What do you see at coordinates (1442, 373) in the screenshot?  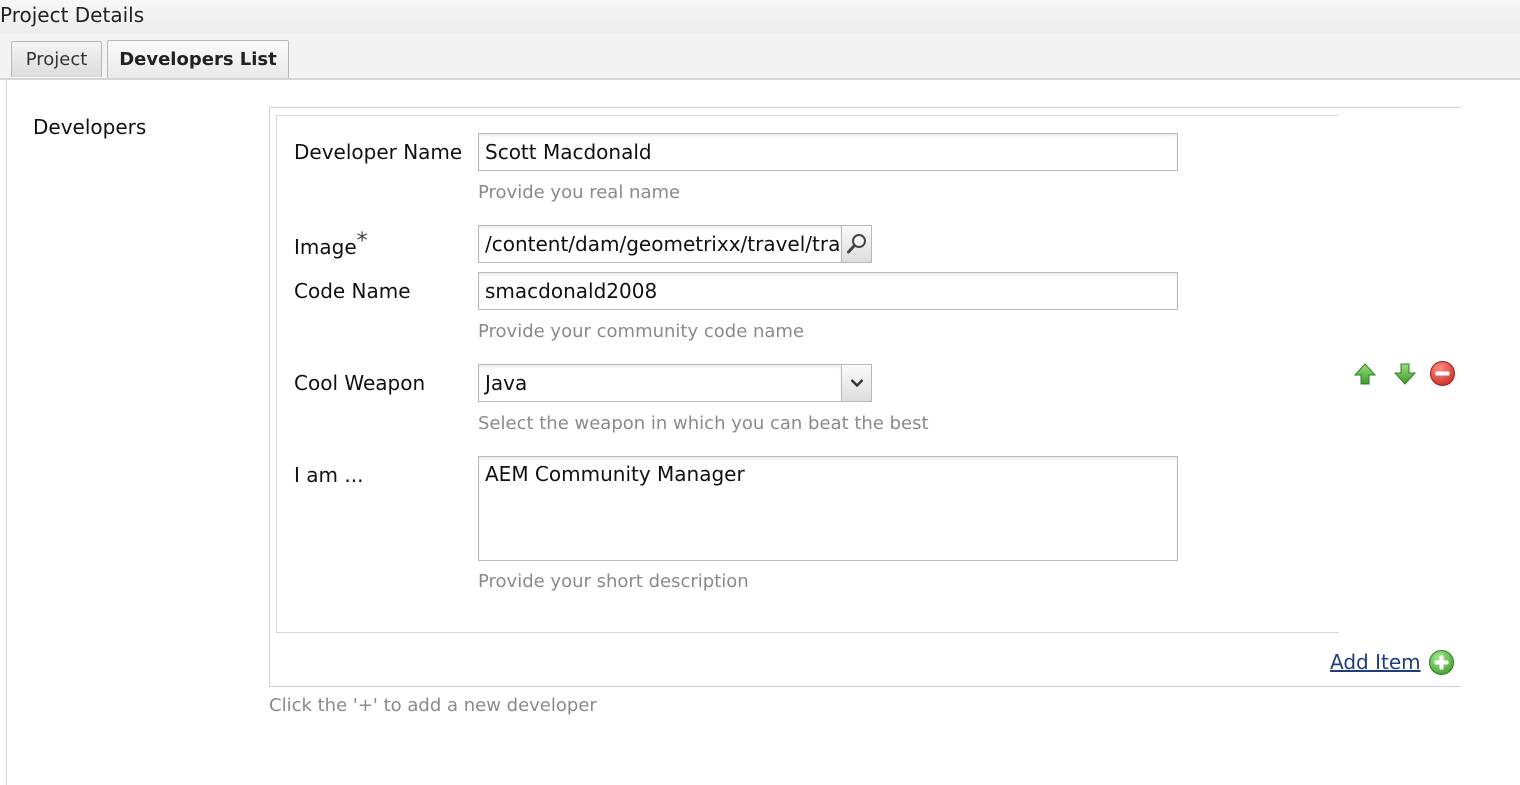 I see `remove-icon` at bounding box center [1442, 373].